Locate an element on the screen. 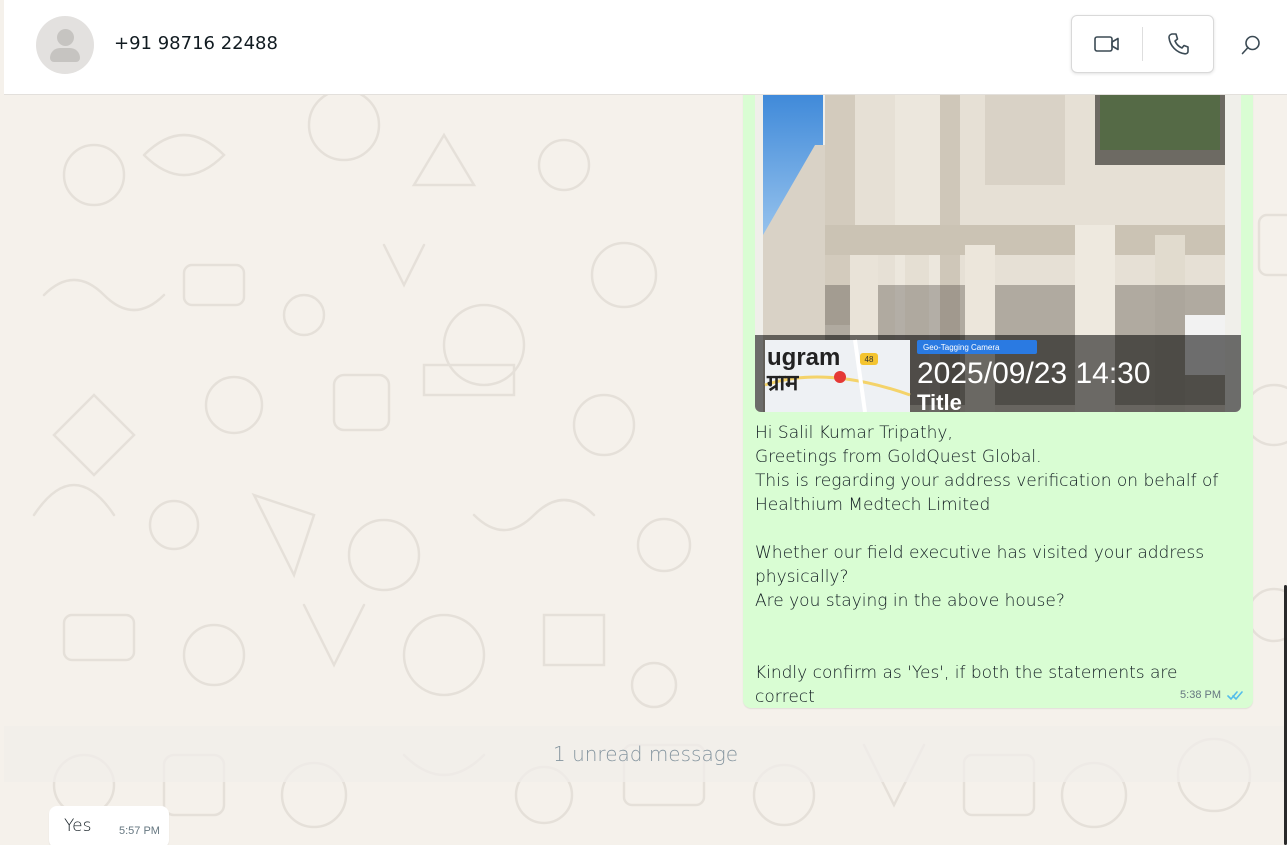 This screenshot has width=1287, height=845. phone-icon is located at coordinates (1178, 44).